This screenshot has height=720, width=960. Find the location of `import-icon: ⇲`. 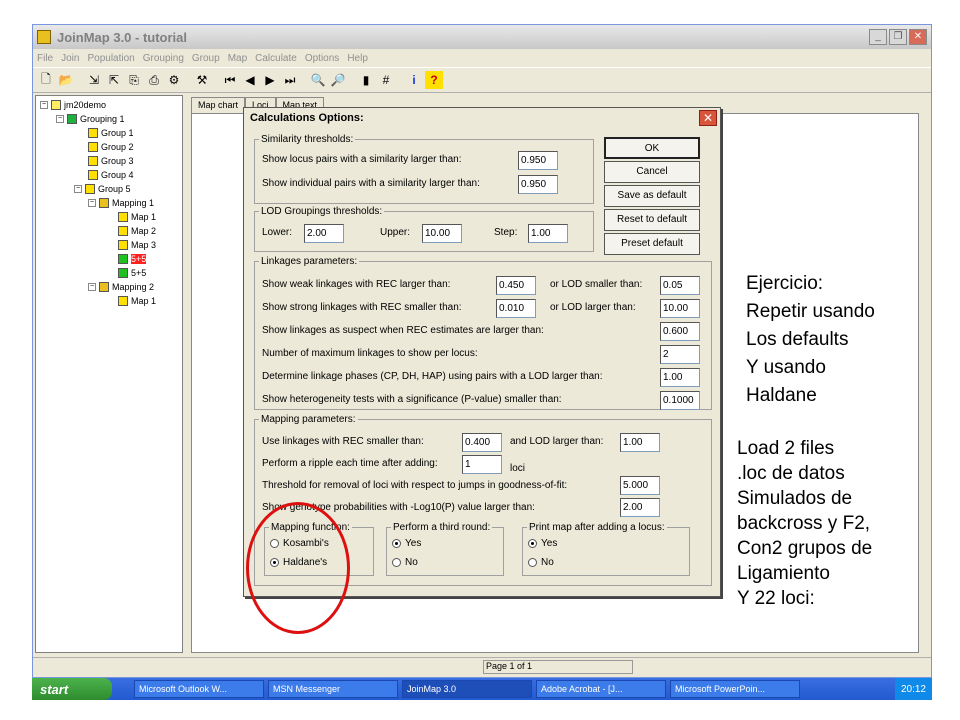

import-icon: ⇲ is located at coordinates (94, 80).